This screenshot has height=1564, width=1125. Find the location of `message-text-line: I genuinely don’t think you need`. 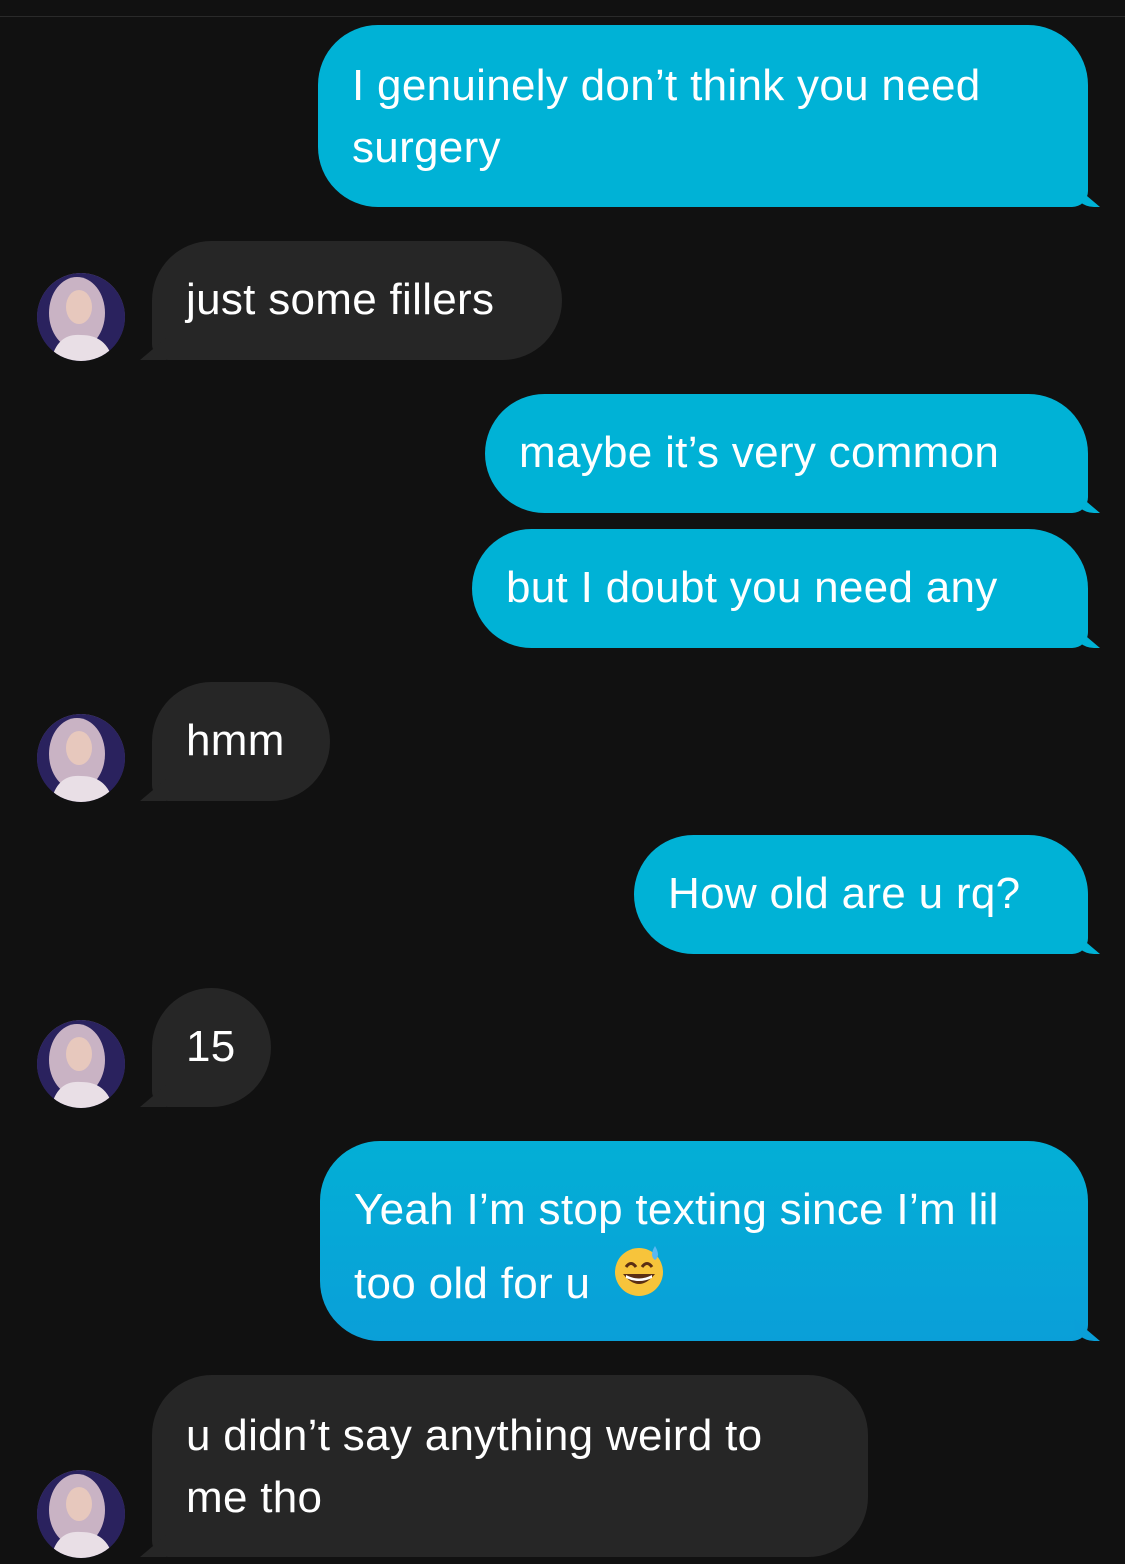

message-text-line: I genuinely don’t think you need is located at coordinates (666, 85).